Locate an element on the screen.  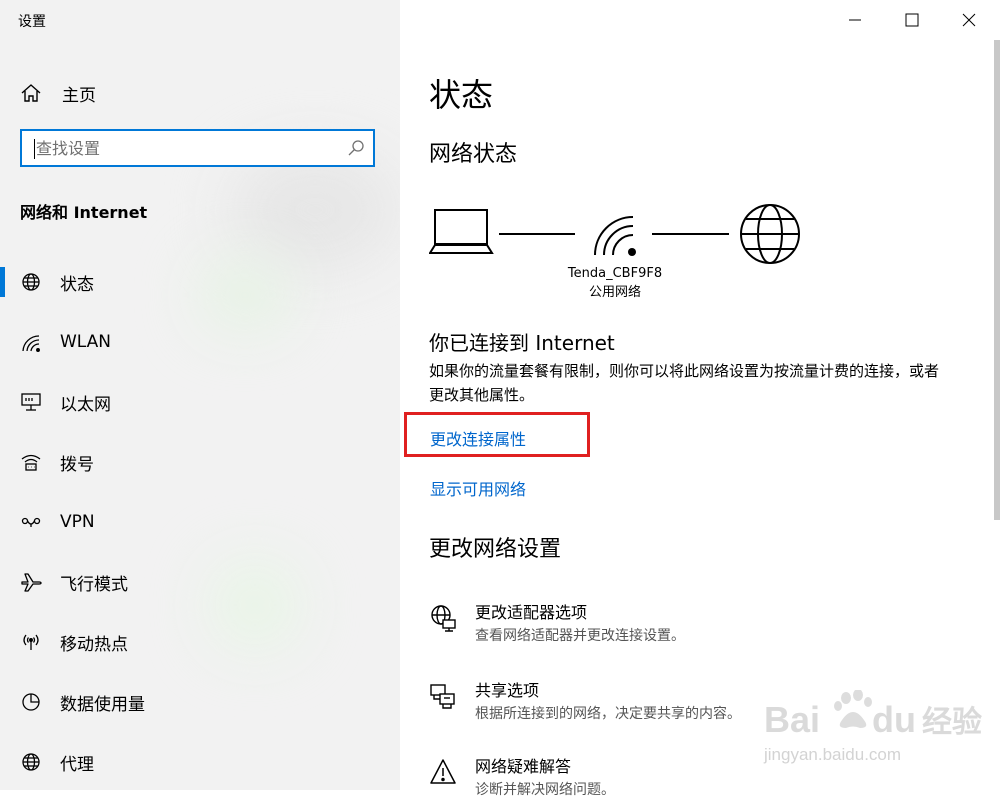
data-usage-icon is located at coordinates (31, 702).